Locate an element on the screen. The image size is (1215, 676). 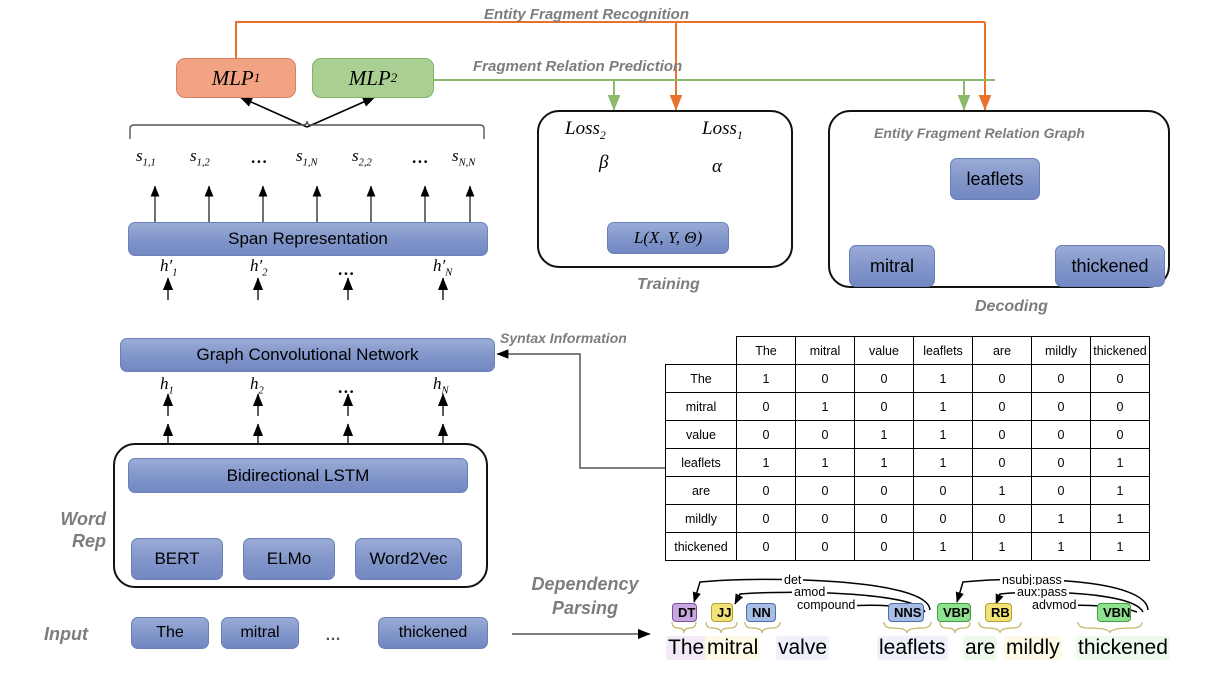
entity-fragment-relation-graph-title: Entity Fragment Relation Graph is located at coordinates (979, 133).